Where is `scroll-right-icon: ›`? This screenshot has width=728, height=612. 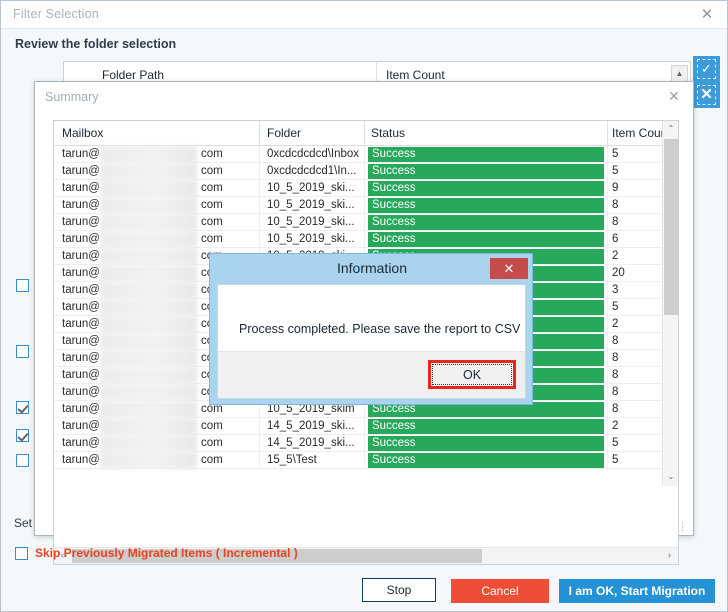
scroll-right-icon: › is located at coordinates (669, 556).